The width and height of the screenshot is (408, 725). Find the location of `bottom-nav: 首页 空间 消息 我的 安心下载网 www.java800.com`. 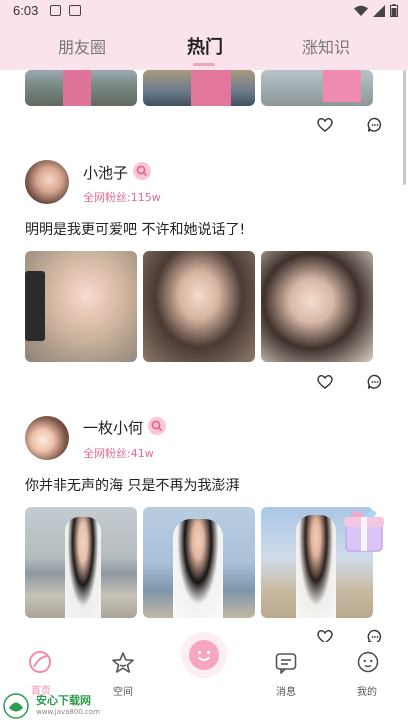

bottom-nav: 首页 空间 消息 我的 安心下载网 www.java800.com is located at coordinates (204, 678).